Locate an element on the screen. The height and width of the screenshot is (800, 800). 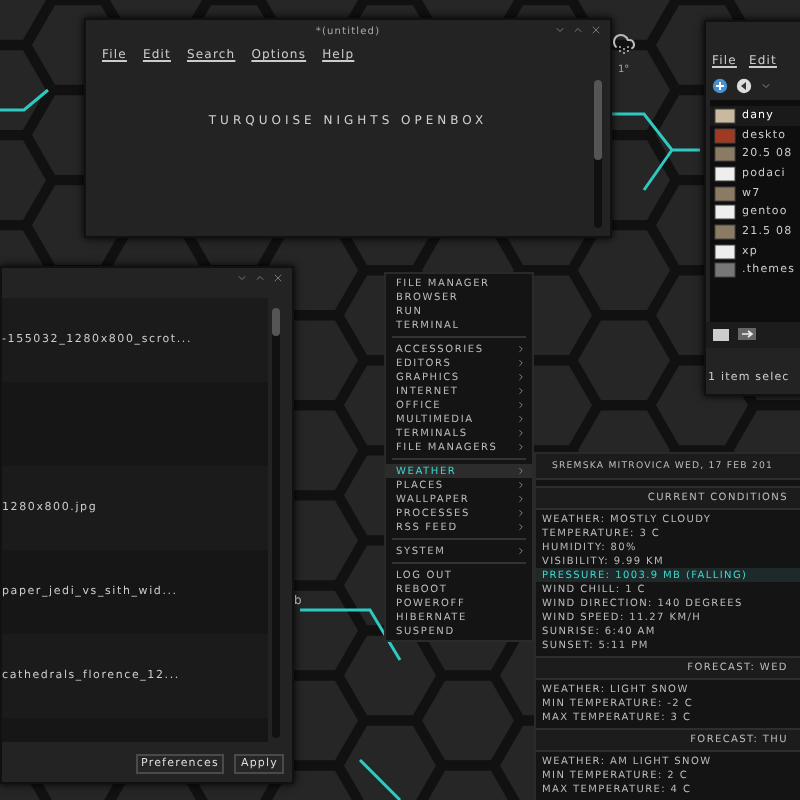
caret-icon is located at coordinates (766, 86).